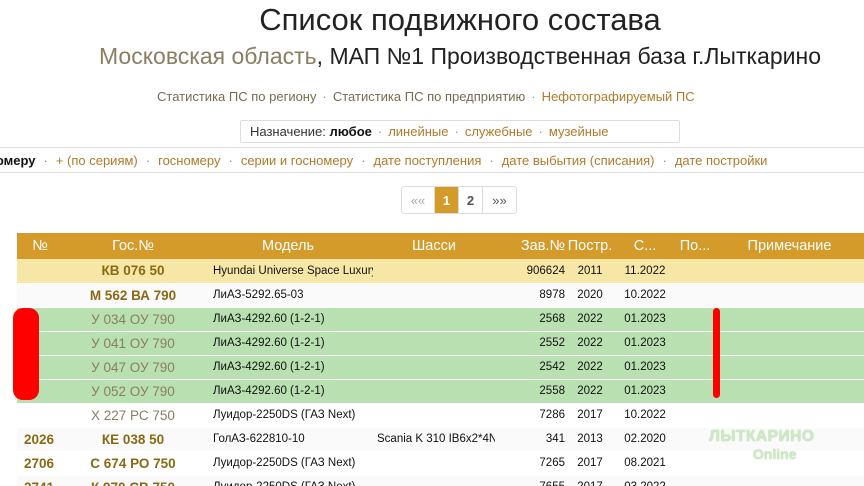  I want to click on row-model: Hyundai Universe Space Luxury, so click(288, 271).